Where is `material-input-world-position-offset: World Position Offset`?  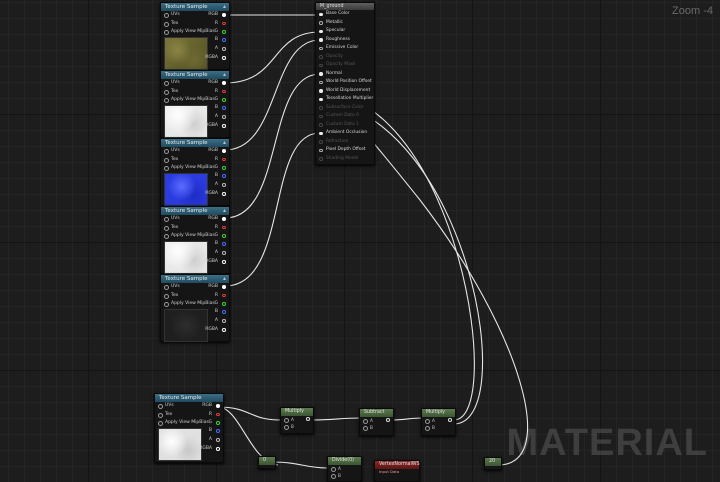
material-input-world-position-offset: World Position Offset is located at coordinates (345, 82).